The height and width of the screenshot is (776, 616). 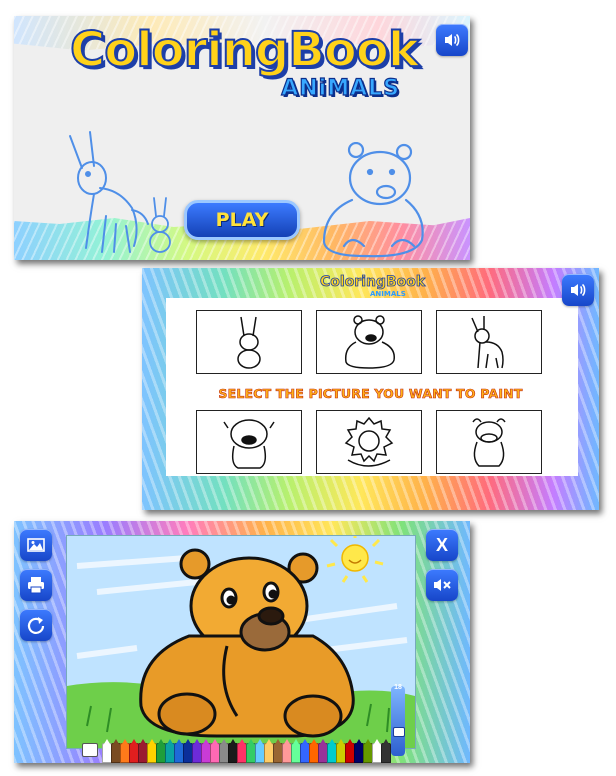 I want to click on mute-icon, so click(x=442, y=585).